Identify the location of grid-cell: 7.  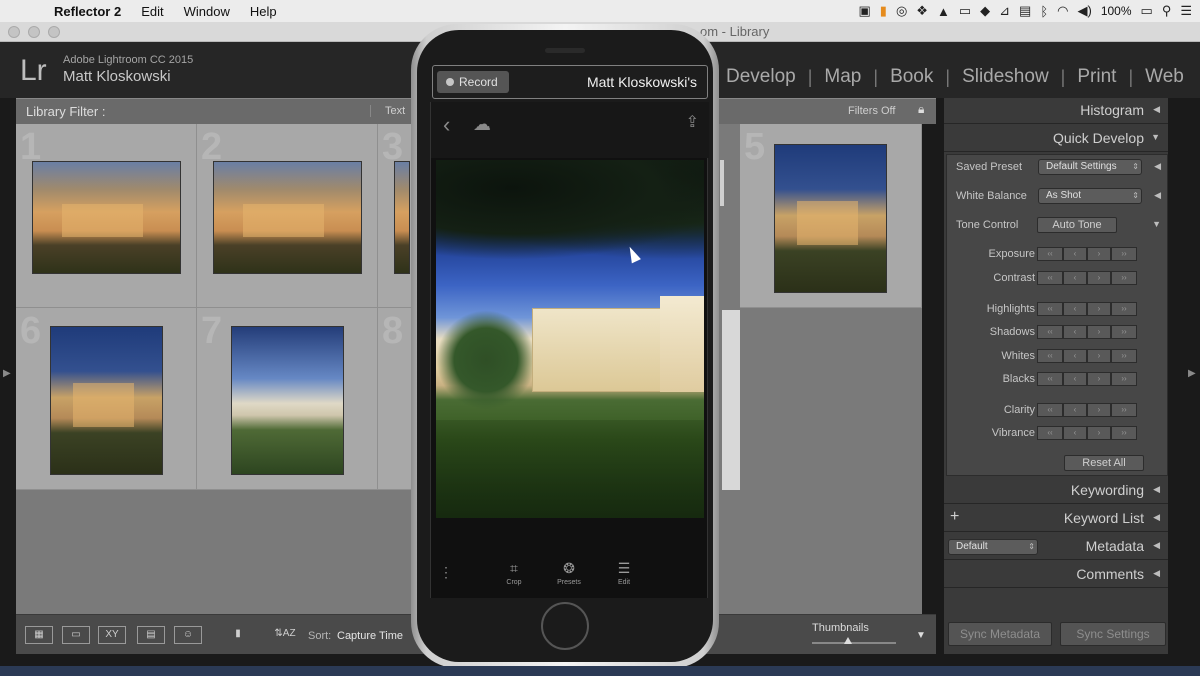
(287, 399).